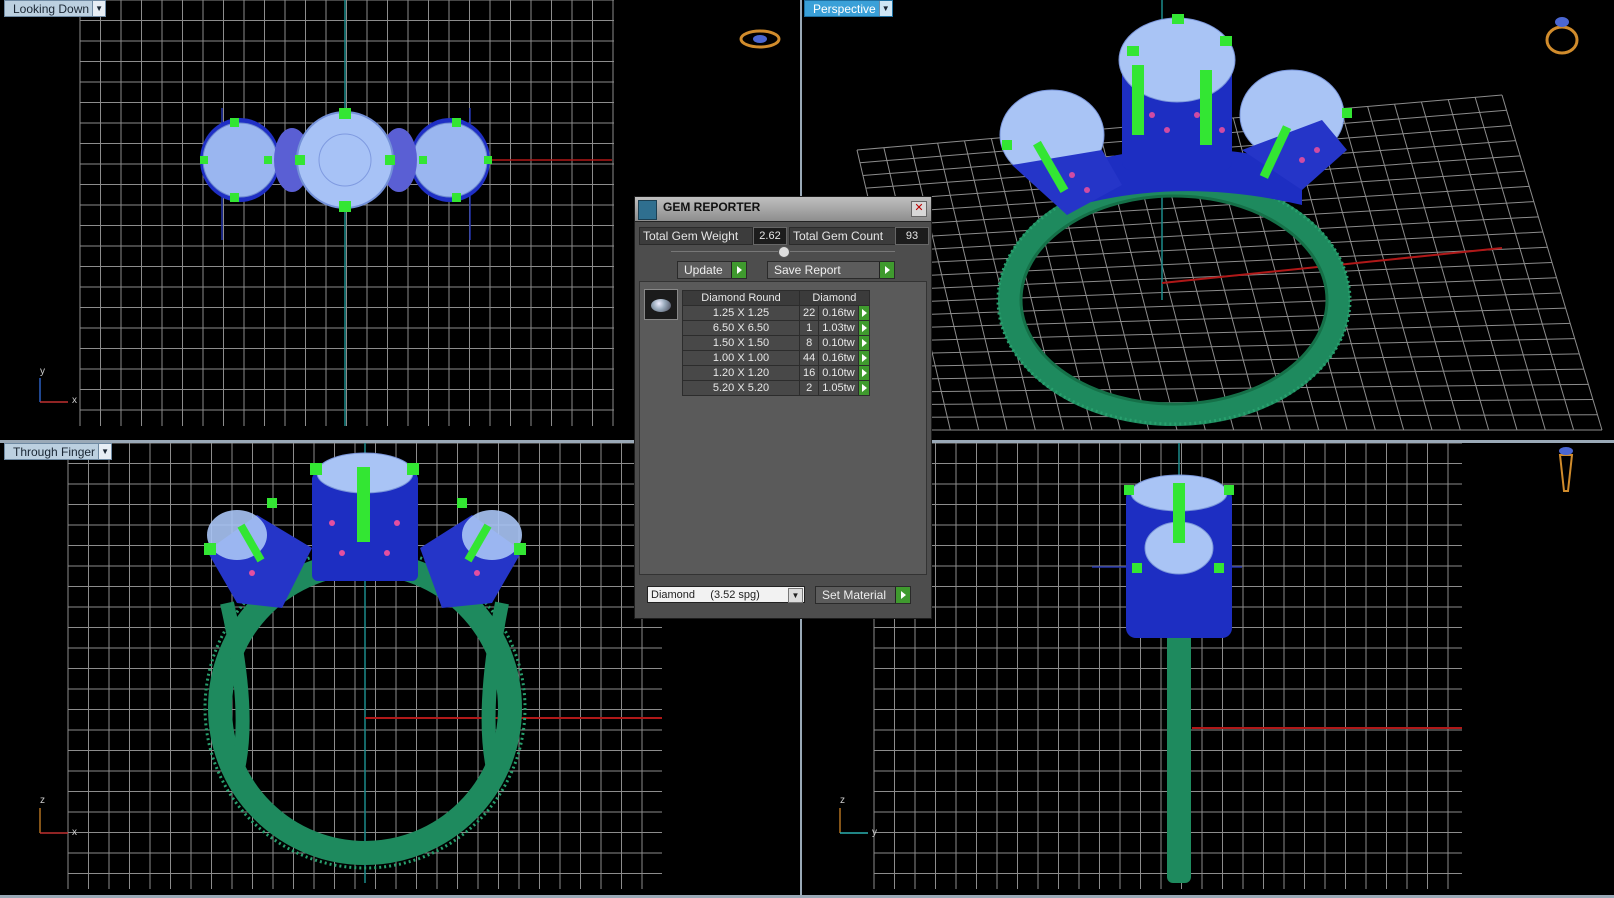 Image resolution: width=1614 pixels, height=898 pixels. I want to click on total-gem-weight-label: Total Gem Weight, so click(696, 236).